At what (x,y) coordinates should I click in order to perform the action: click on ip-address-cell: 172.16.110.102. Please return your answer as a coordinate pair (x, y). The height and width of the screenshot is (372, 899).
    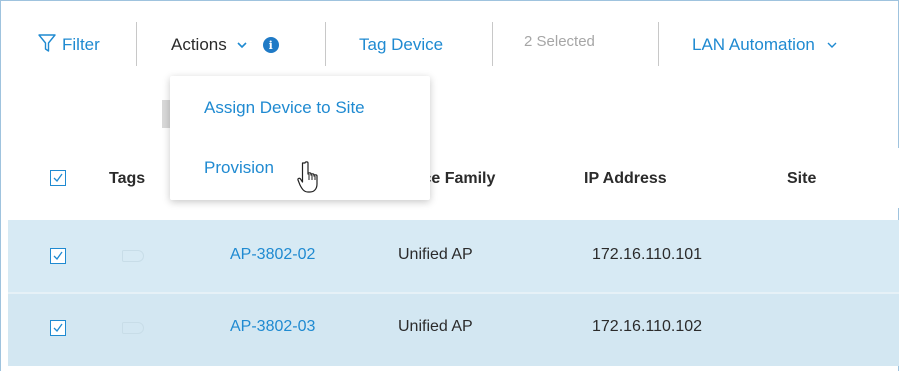
    Looking at the image, I should click on (647, 326).